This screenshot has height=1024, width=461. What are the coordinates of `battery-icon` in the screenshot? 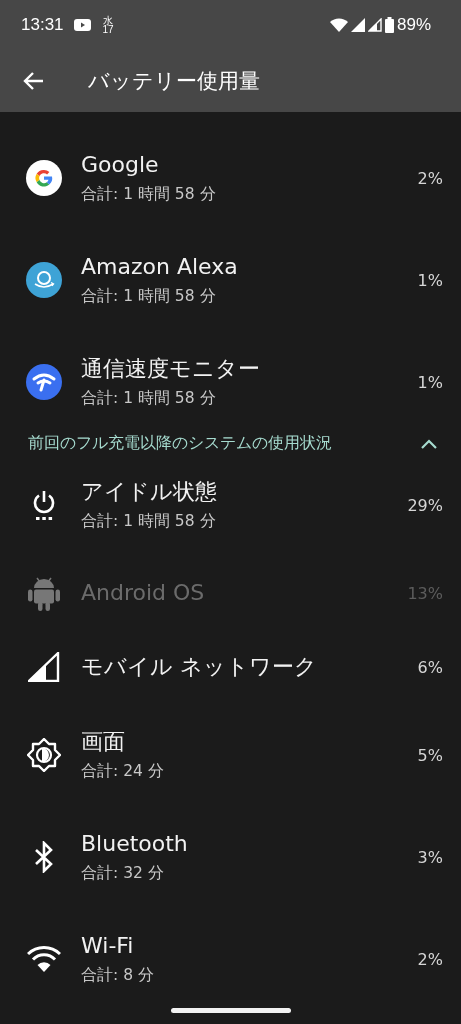 It's located at (389, 25).